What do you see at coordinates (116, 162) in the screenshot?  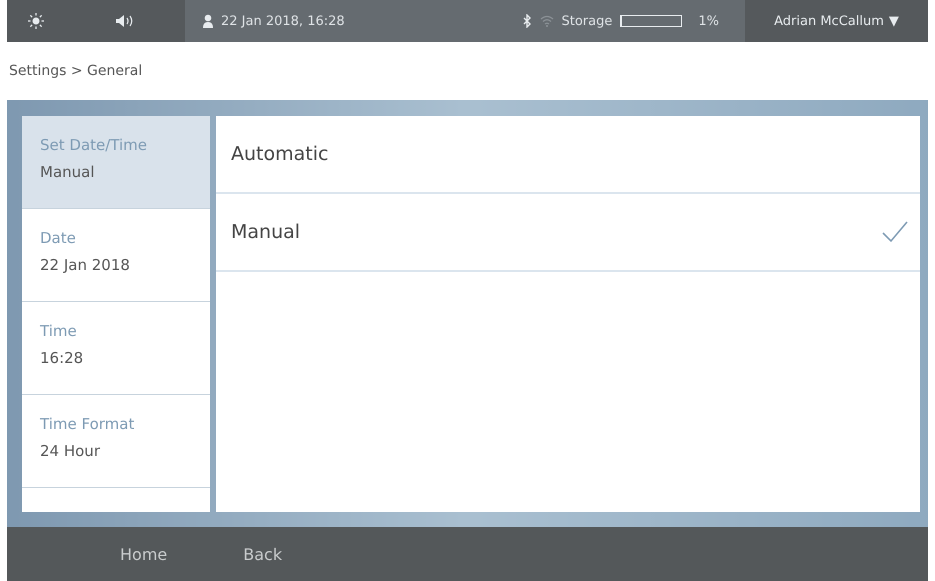 I see `sidebar-item: Set Date/Time Manual` at bounding box center [116, 162].